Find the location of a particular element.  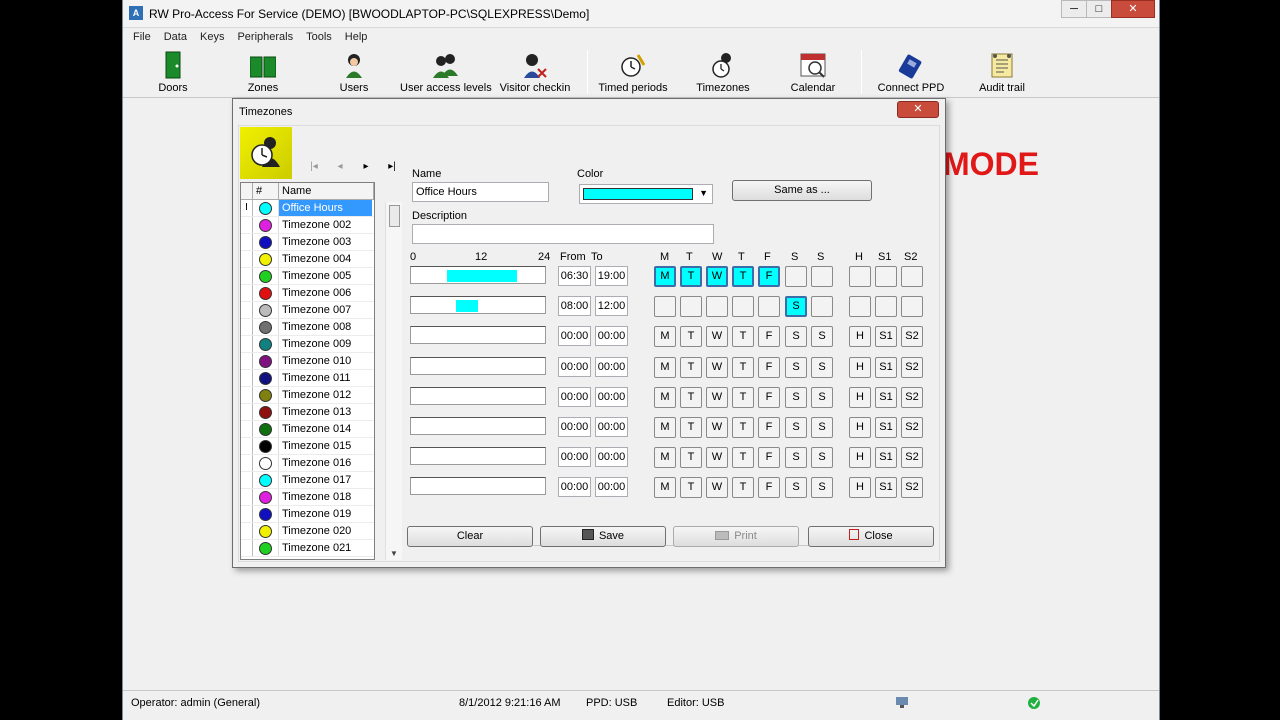

color-select: ▼ is located at coordinates (646, 194).